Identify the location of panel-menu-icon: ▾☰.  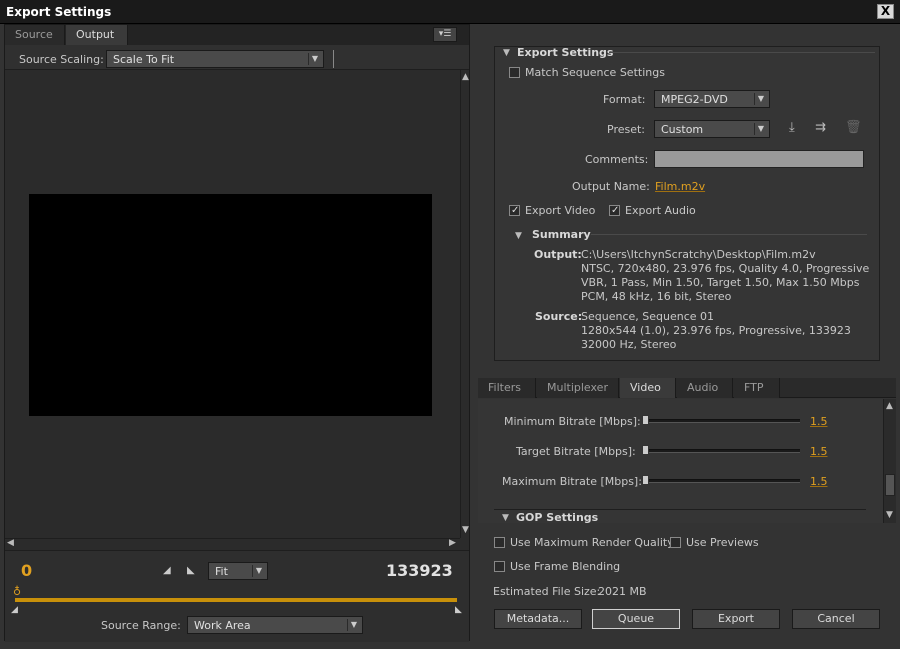
(445, 34).